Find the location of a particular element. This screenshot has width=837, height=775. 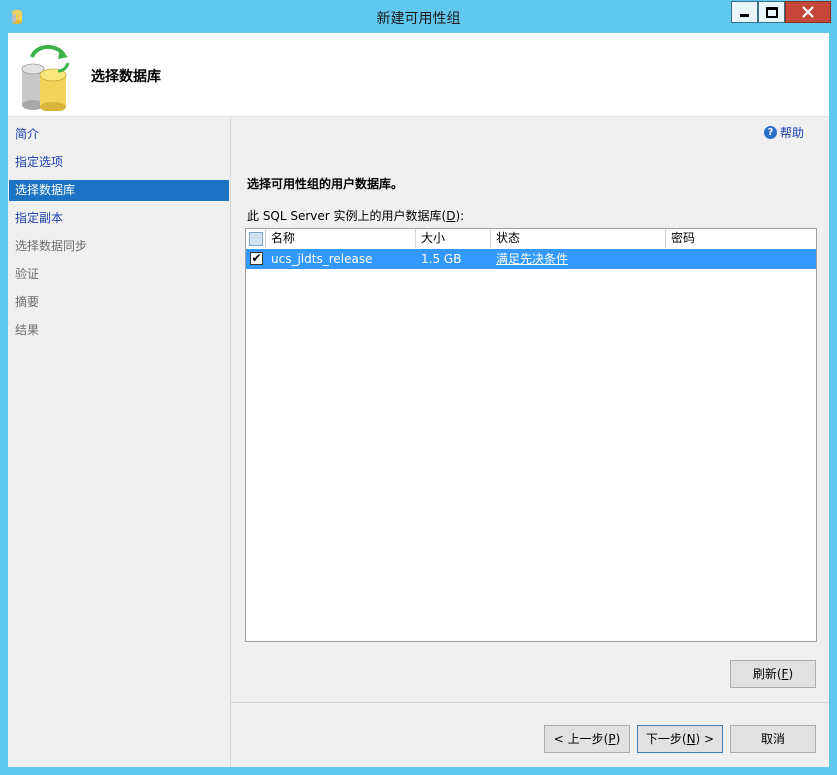

page-title: 选择数据库 is located at coordinates (126, 77).